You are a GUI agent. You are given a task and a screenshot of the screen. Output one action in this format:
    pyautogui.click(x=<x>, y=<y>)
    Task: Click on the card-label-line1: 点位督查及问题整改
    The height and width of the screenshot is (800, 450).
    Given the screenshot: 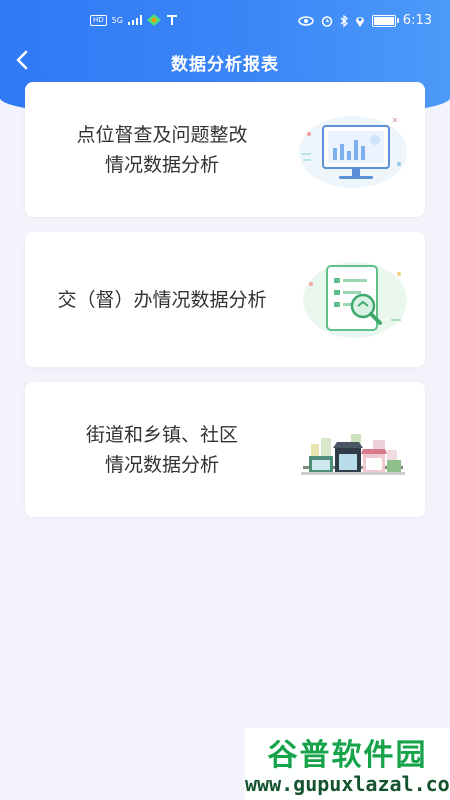 What is the action you would take?
    pyautogui.click(x=162, y=134)
    